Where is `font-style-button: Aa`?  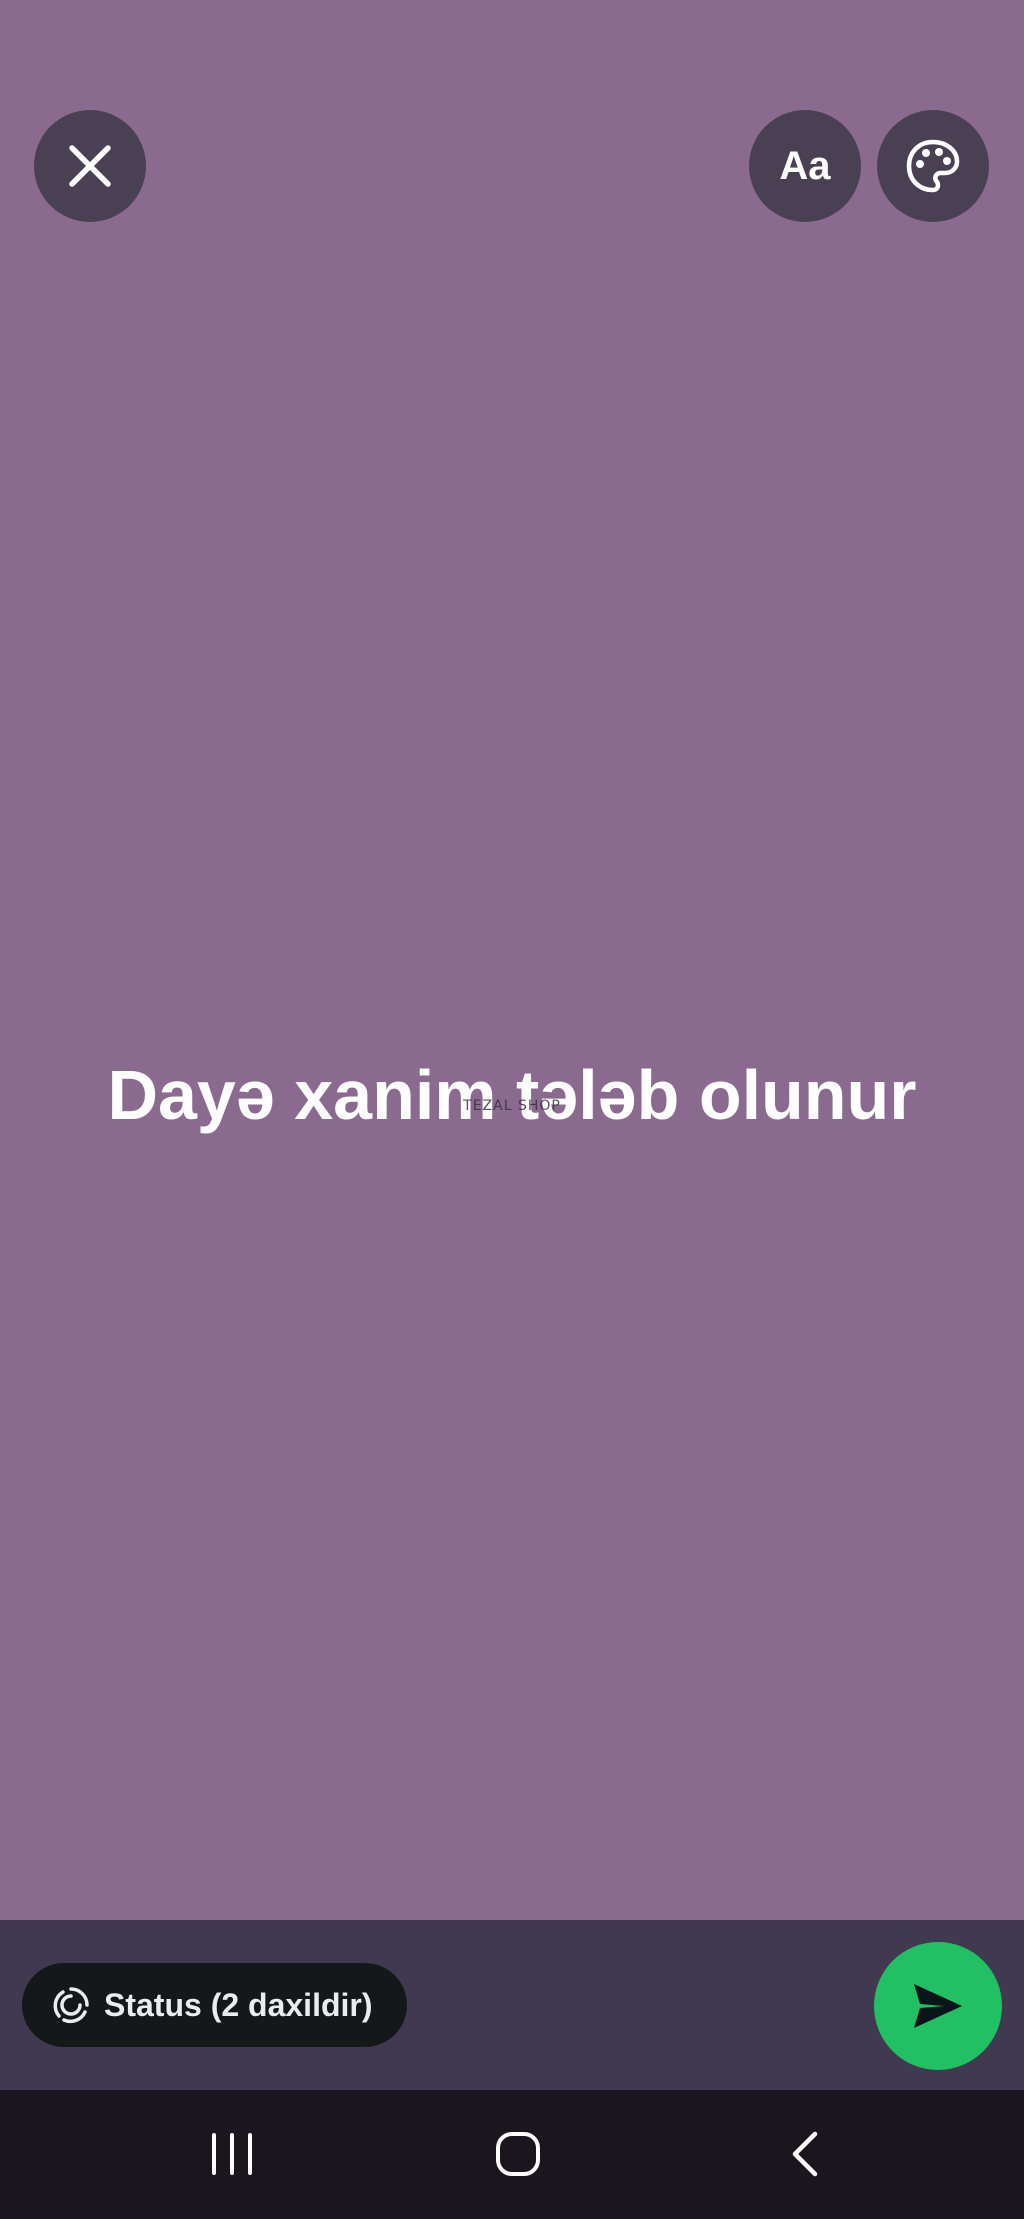 font-style-button: Aa is located at coordinates (805, 166).